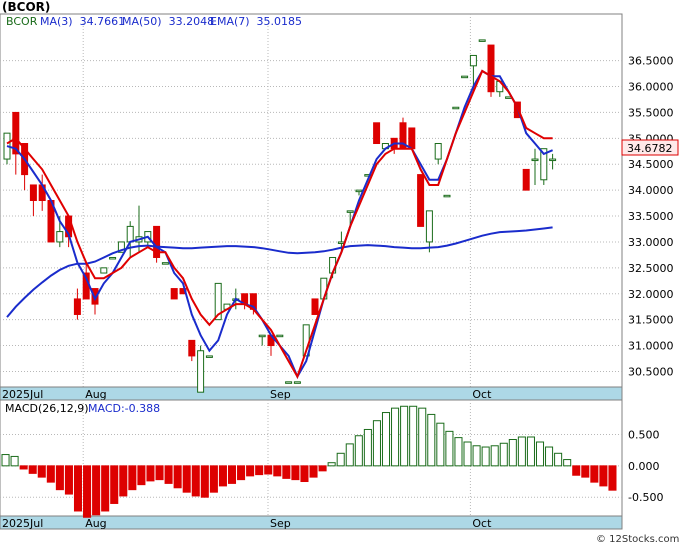  Describe the element at coordinates (644, 434) in the screenshot. I see `macd-y-tick-label: 0.500` at that location.